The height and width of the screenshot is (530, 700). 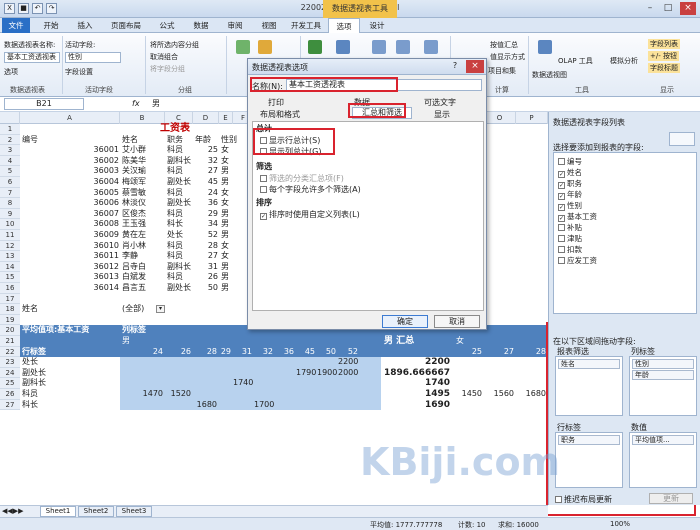 What do you see at coordinates (179, 267) in the screenshot?
I see `sheet-cell: 副科长` at bounding box center [179, 267].